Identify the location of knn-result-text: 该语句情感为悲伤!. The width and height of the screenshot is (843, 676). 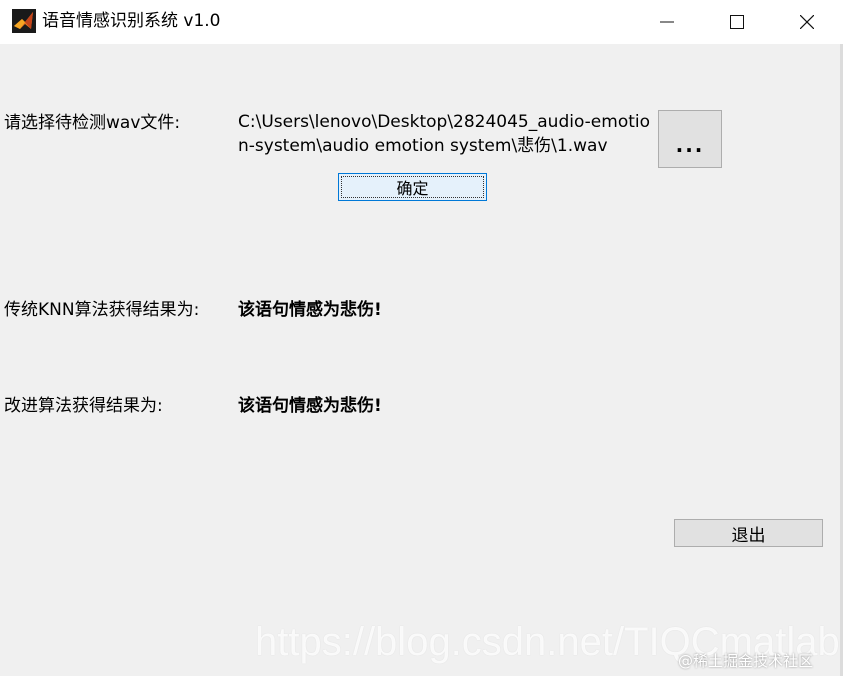
(310, 310).